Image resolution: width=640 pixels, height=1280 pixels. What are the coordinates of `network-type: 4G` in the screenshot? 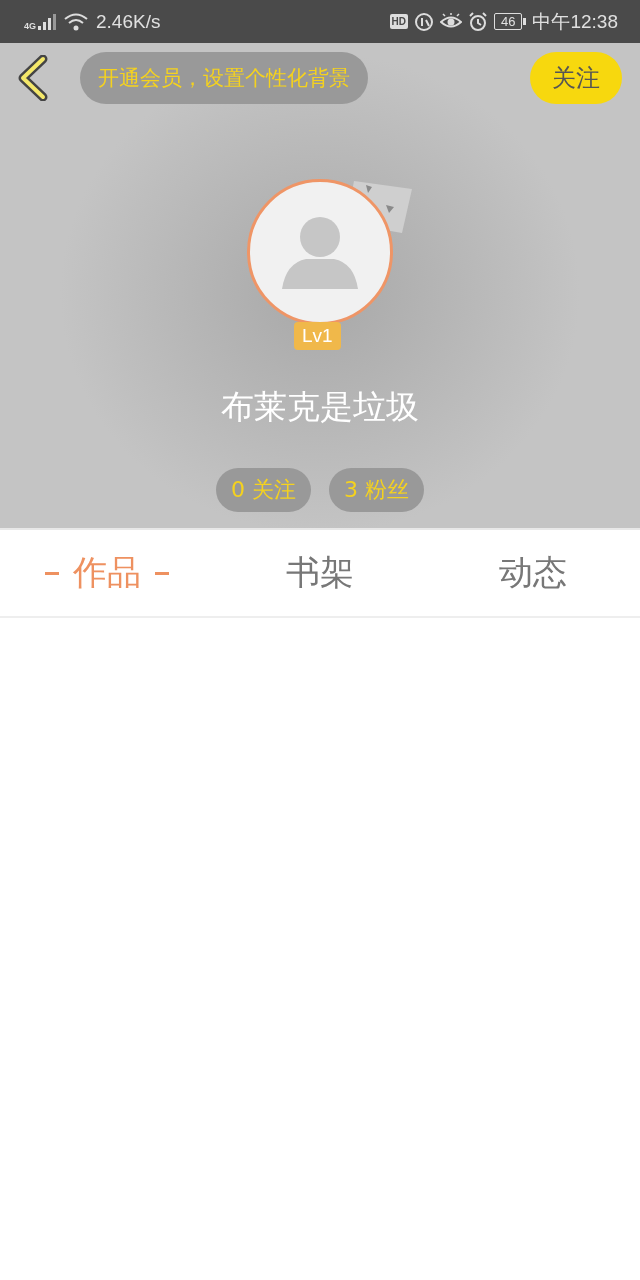 It's located at (30, 25).